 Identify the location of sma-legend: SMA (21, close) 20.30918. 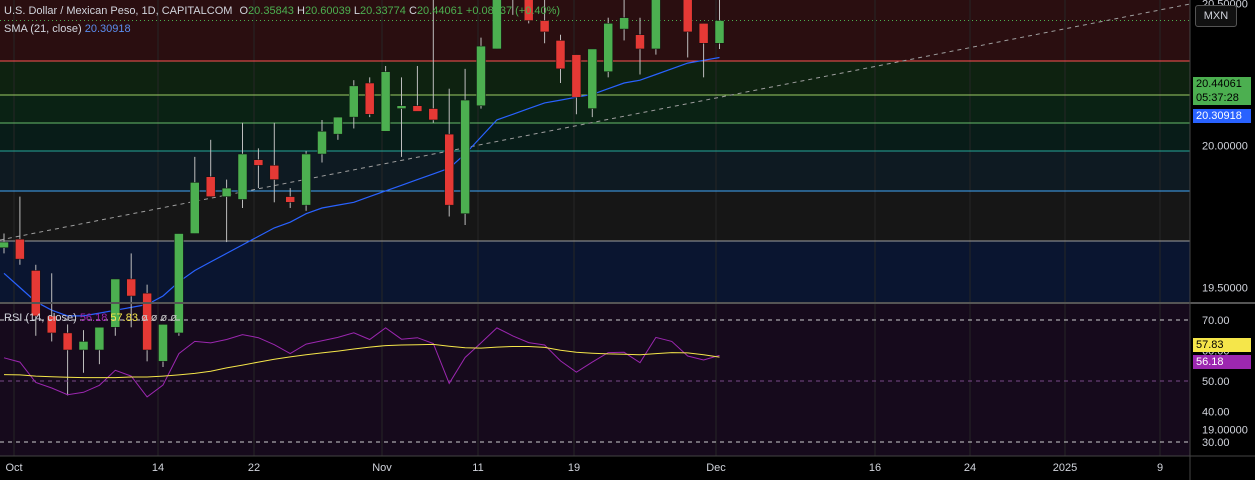
(67, 29).